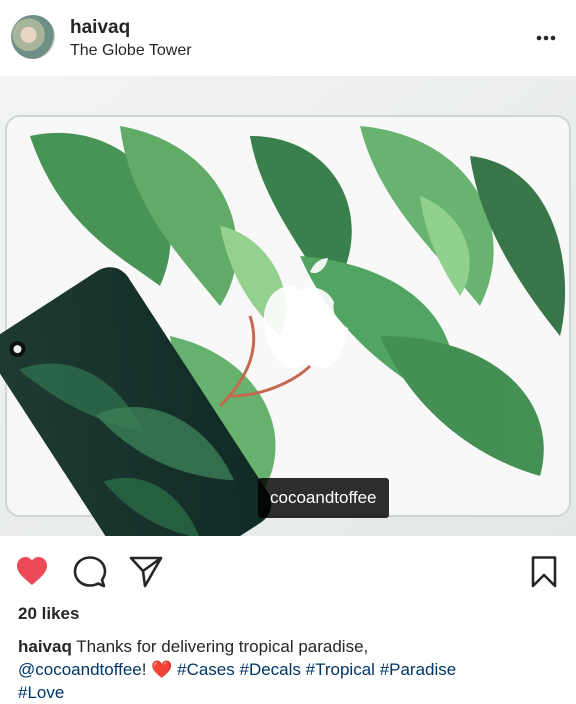 This screenshot has width=576, height=704. What do you see at coordinates (270, 669) in the screenshot?
I see `hashtag-decals: #Decals` at bounding box center [270, 669].